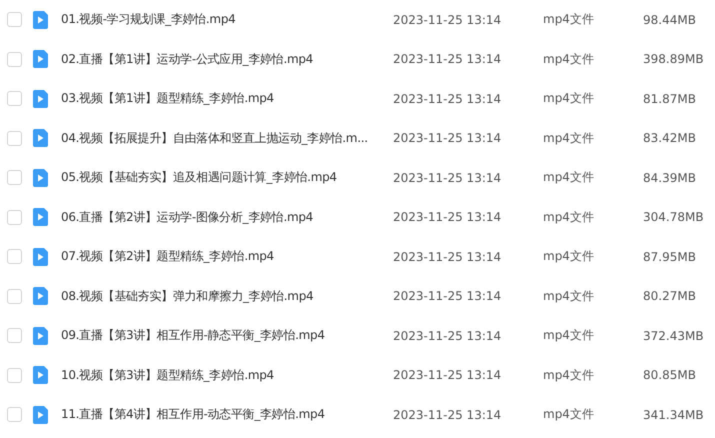 The width and height of the screenshot is (715, 438). What do you see at coordinates (227, 59) in the screenshot?
I see `file-name: 02.直播【第1讲】运动学-公式应用_李婷怡.mp4` at bounding box center [227, 59].